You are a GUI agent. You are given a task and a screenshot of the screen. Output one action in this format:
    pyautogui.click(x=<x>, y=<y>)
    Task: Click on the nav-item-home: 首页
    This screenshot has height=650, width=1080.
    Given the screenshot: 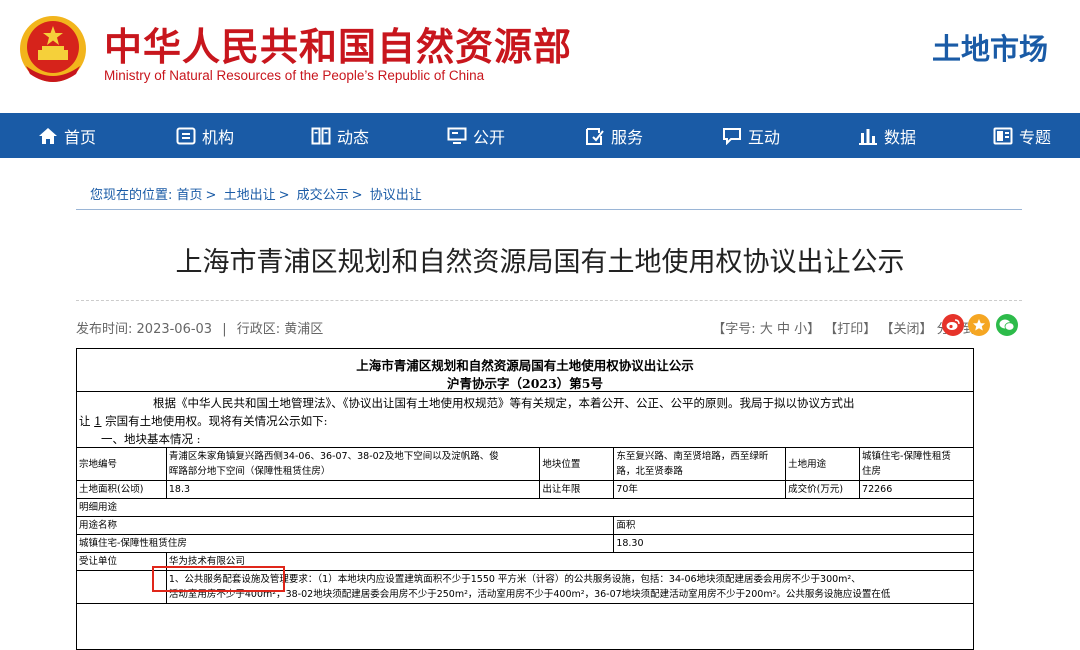 What is the action you would take?
    pyautogui.click(x=67, y=135)
    